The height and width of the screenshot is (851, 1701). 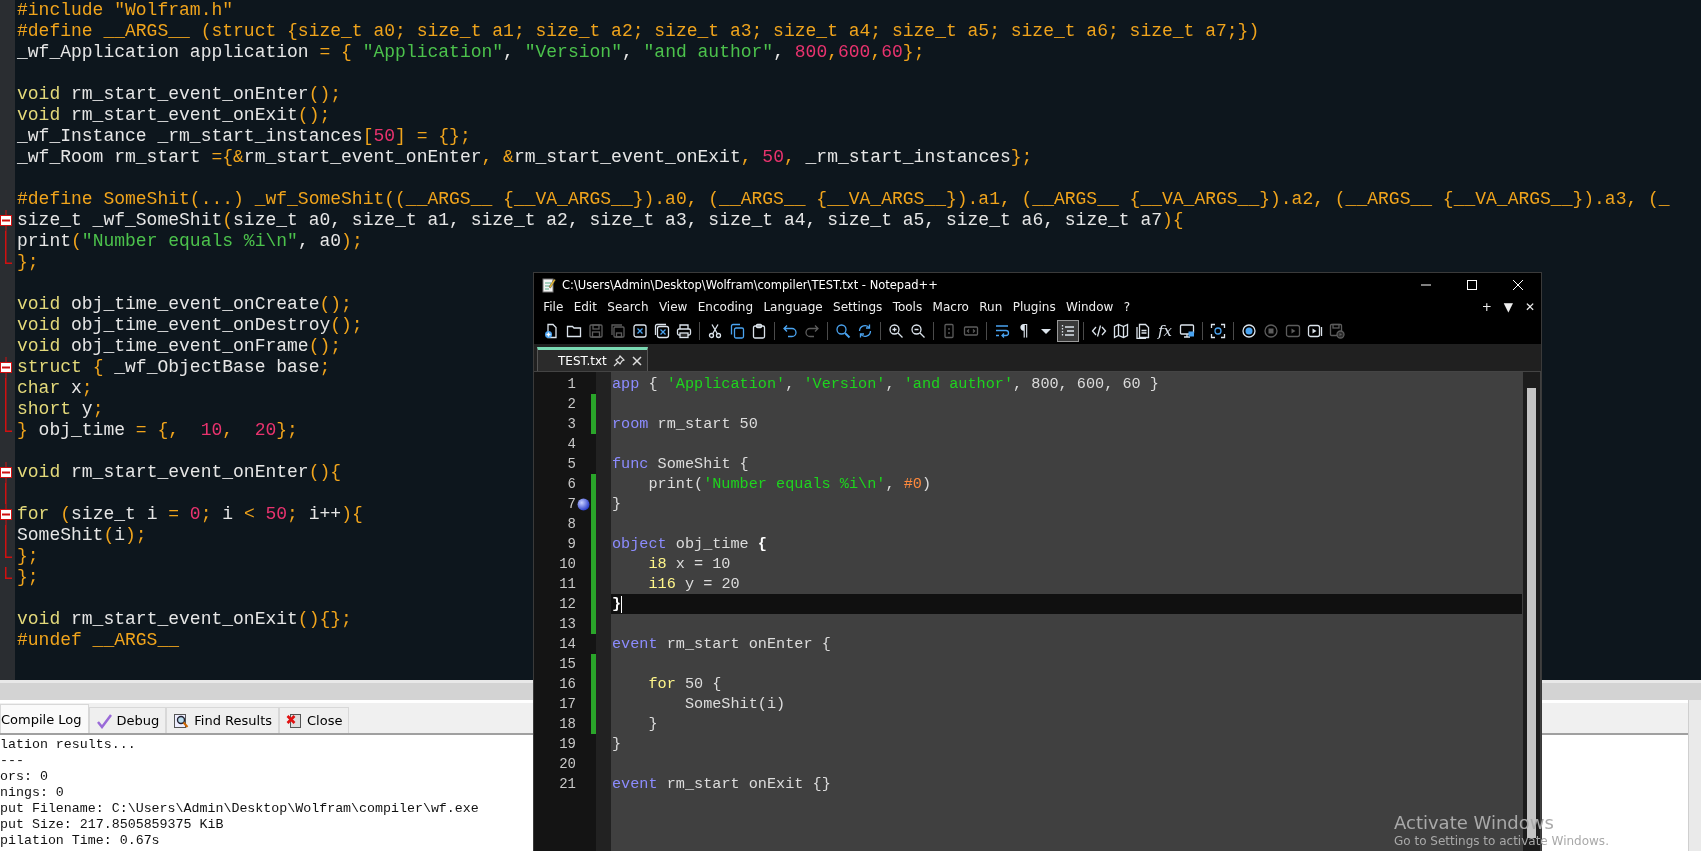 I want to click on menu-item: Macro, so click(x=951, y=307).